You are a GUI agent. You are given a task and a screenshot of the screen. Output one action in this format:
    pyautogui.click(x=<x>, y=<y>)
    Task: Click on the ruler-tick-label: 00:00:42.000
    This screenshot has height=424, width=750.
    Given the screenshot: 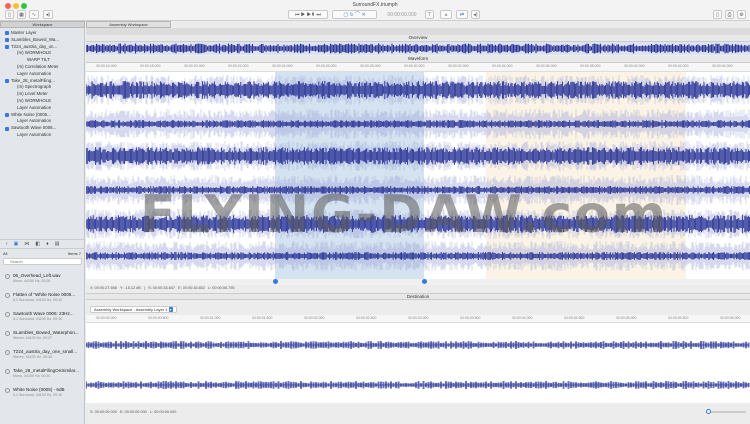 What is the action you would take?
    pyautogui.click(x=678, y=66)
    